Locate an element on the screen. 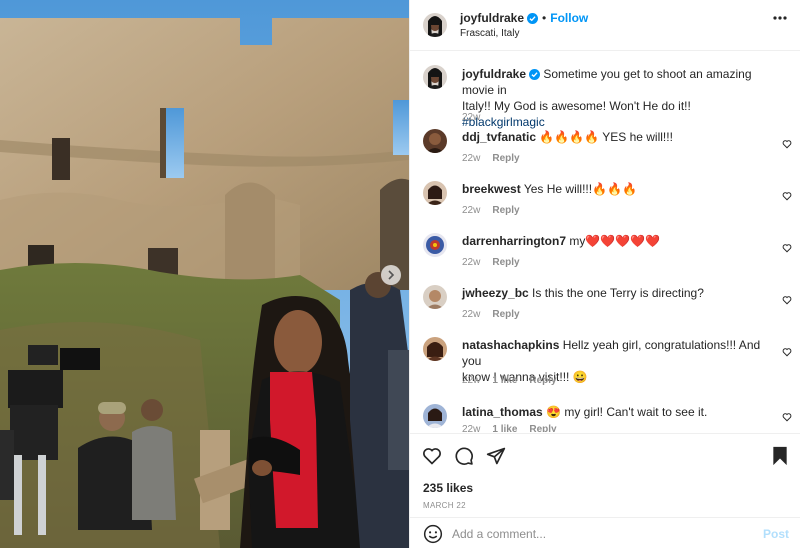 Image resolution: width=800 pixels, height=548 pixels. add-comment-bar: Post is located at coordinates (605, 532).